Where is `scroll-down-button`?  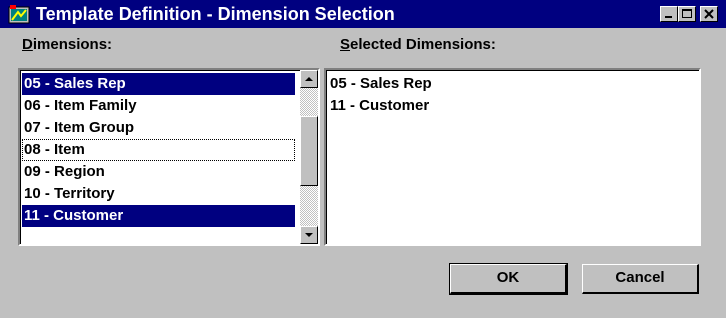 scroll-down-button is located at coordinates (309, 235).